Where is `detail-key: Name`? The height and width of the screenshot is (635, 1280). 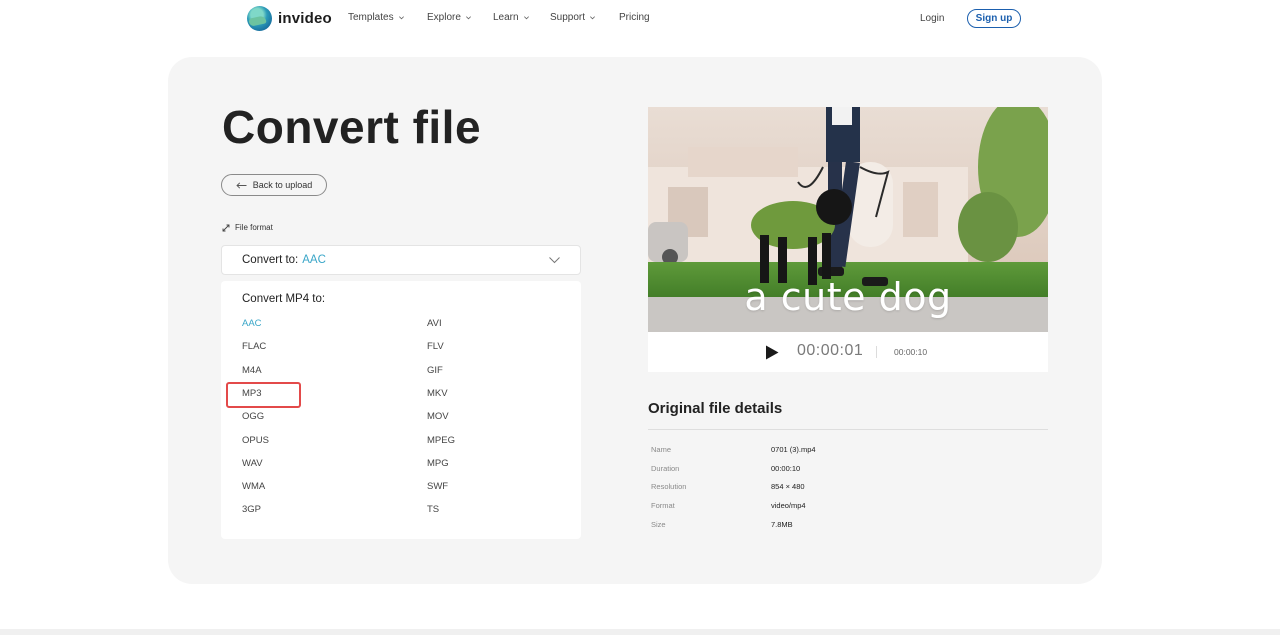
detail-key: Name is located at coordinates (661, 449).